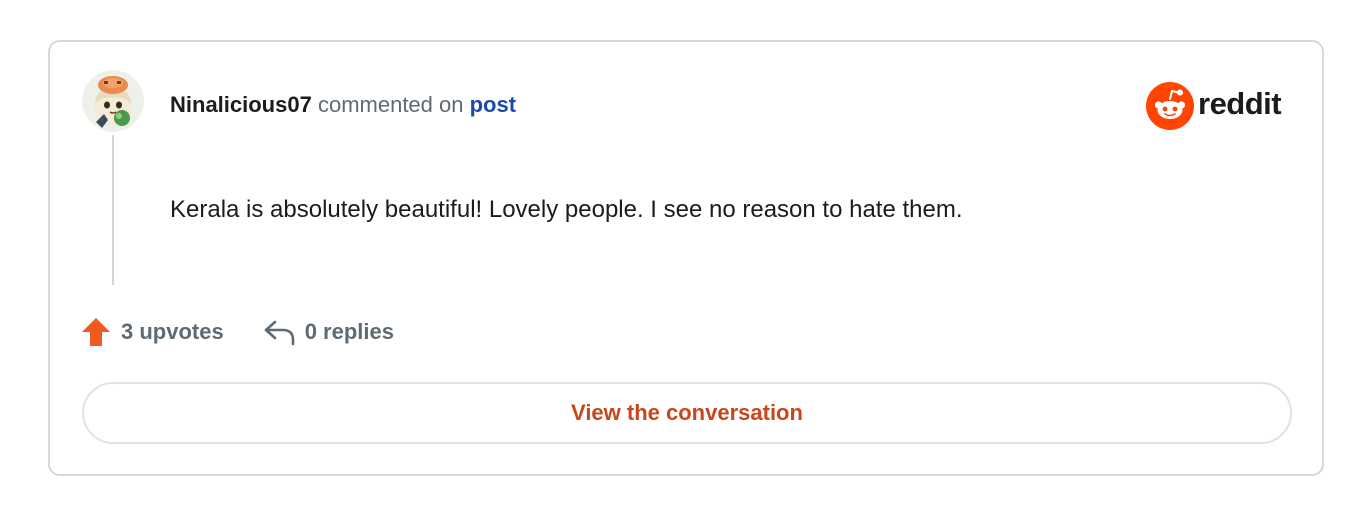  I want to click on upvote-arrow-icon, so click(96, 332).